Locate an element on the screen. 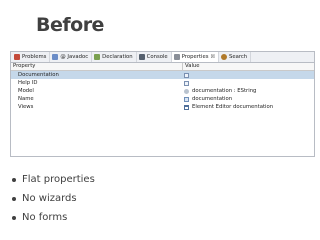 The image size is (320, 240). search-icon is located at coordinates (223, 57).